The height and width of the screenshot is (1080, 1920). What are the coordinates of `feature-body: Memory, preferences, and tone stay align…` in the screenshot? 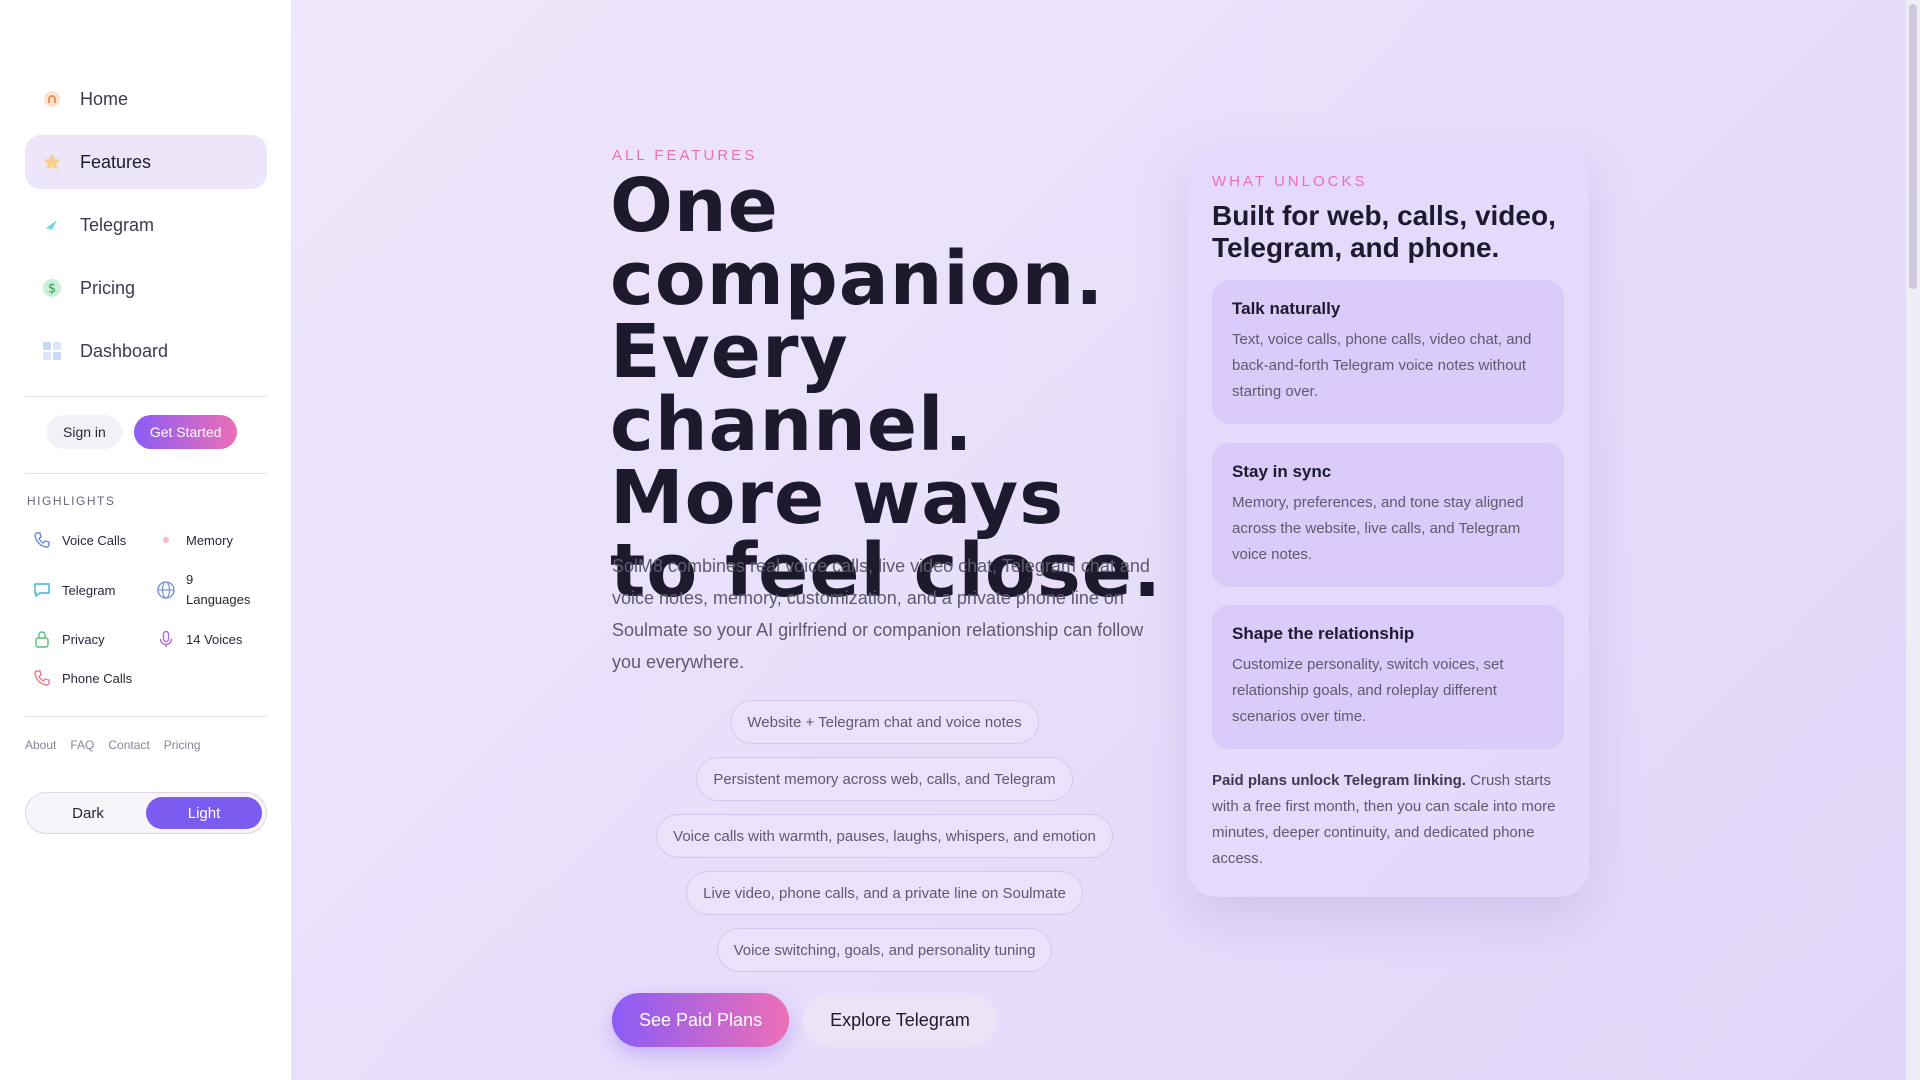 It's located at (1378, 528).